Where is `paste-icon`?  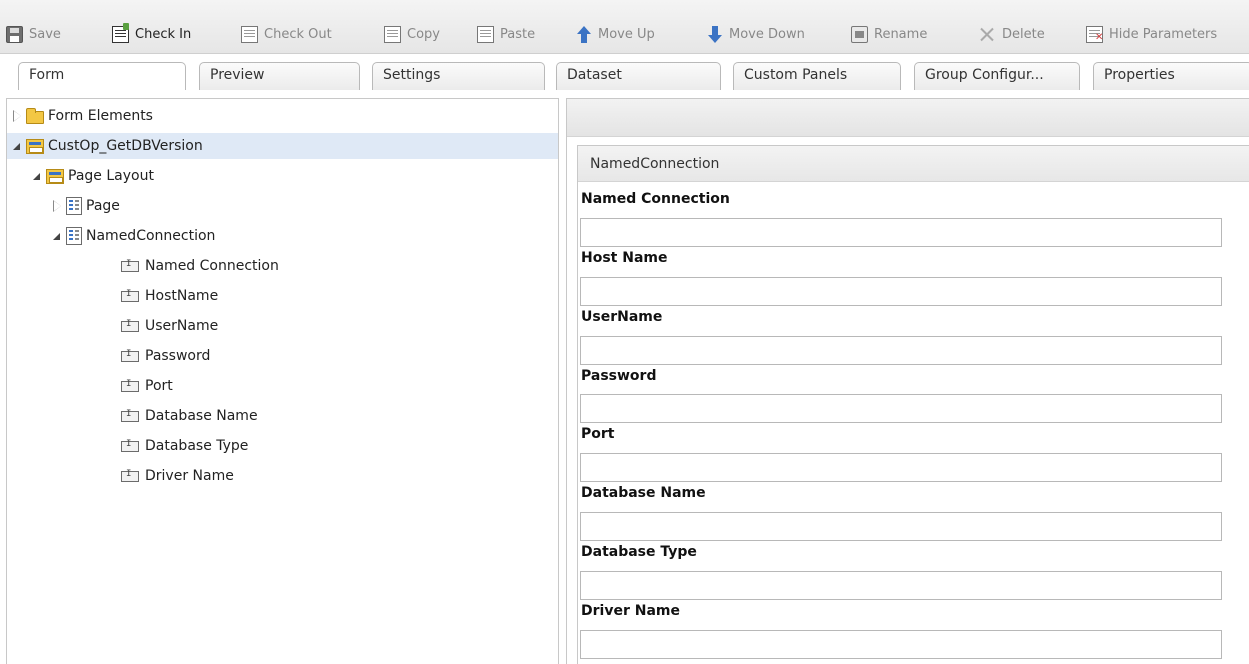
paste-icon is located at coordinates (485, 34).